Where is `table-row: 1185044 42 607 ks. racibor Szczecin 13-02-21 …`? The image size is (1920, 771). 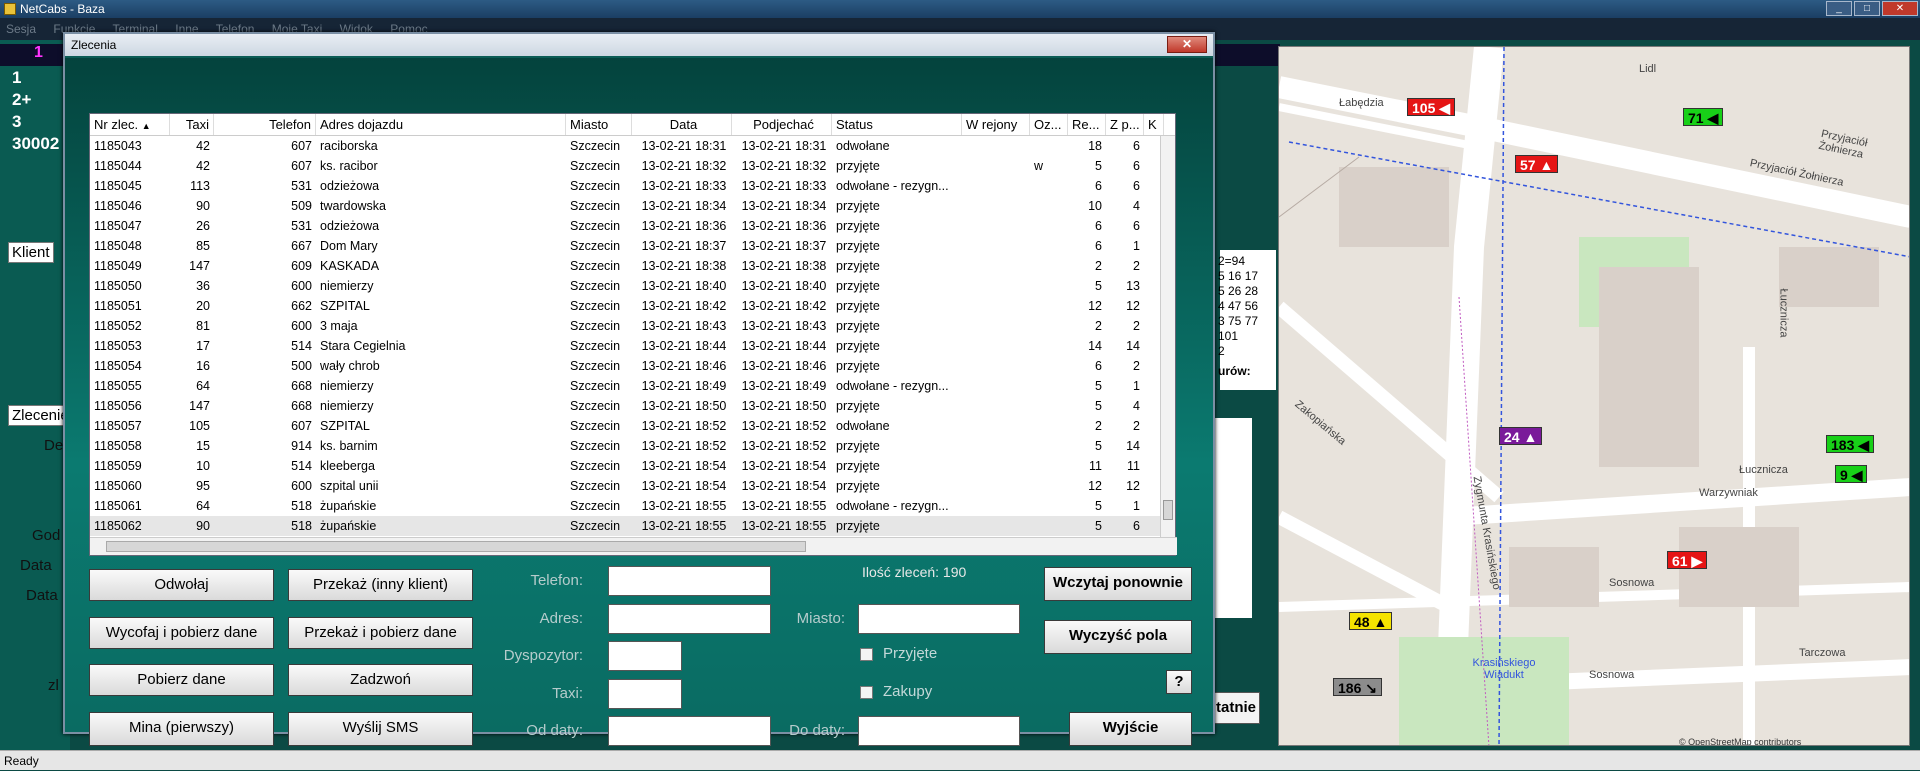
table-row: 1185044 42 607 ks. racibor Szczecin 13-02-21 … is located at coordinates (626, 166).